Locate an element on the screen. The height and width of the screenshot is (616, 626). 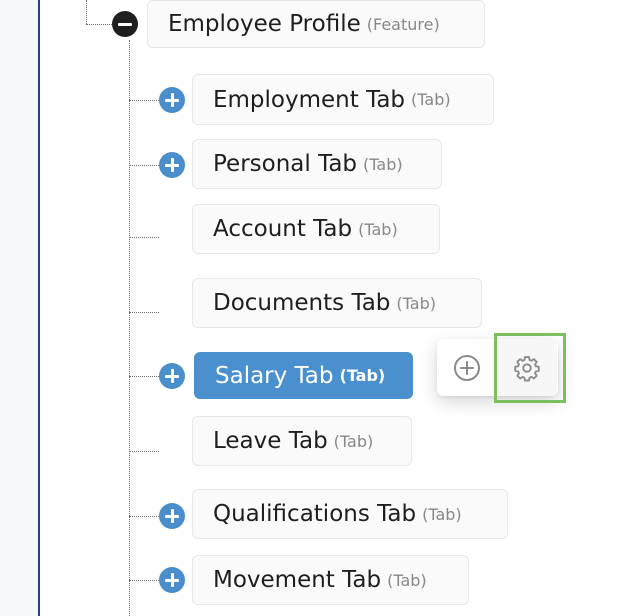
children-connector-vertical is located at coordinates (129, 328).